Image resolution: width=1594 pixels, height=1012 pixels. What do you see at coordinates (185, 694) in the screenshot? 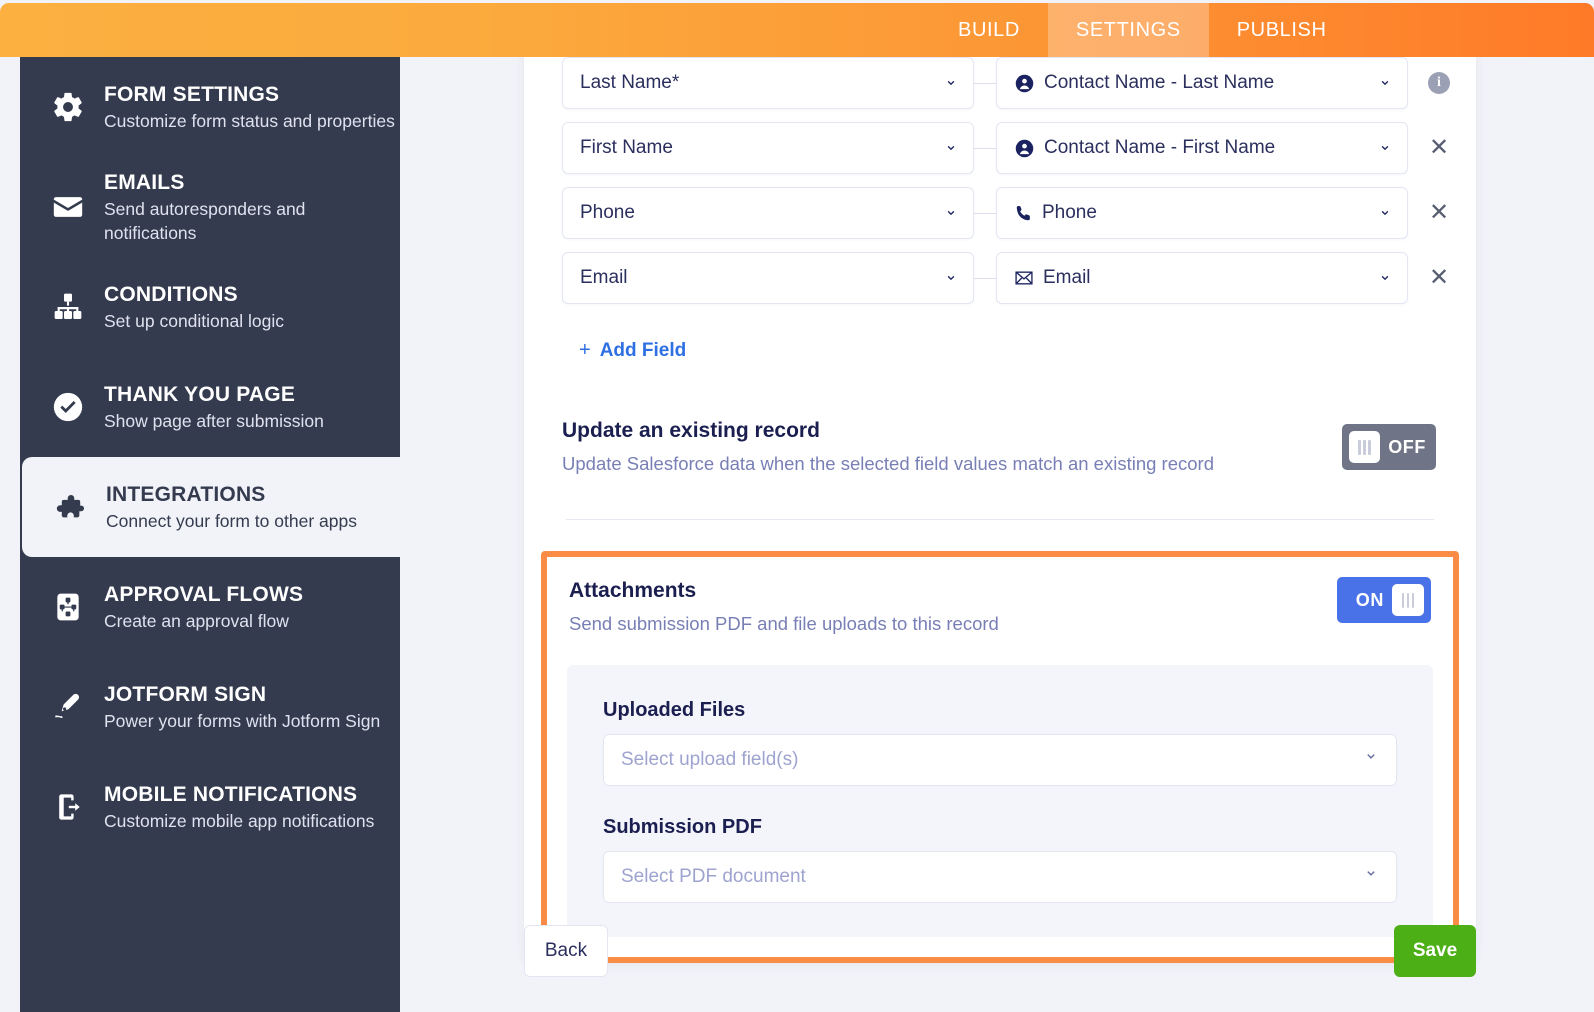
I see `sidebar-item-title: JOTFORM SIGN` at bounding box center [185, 694].